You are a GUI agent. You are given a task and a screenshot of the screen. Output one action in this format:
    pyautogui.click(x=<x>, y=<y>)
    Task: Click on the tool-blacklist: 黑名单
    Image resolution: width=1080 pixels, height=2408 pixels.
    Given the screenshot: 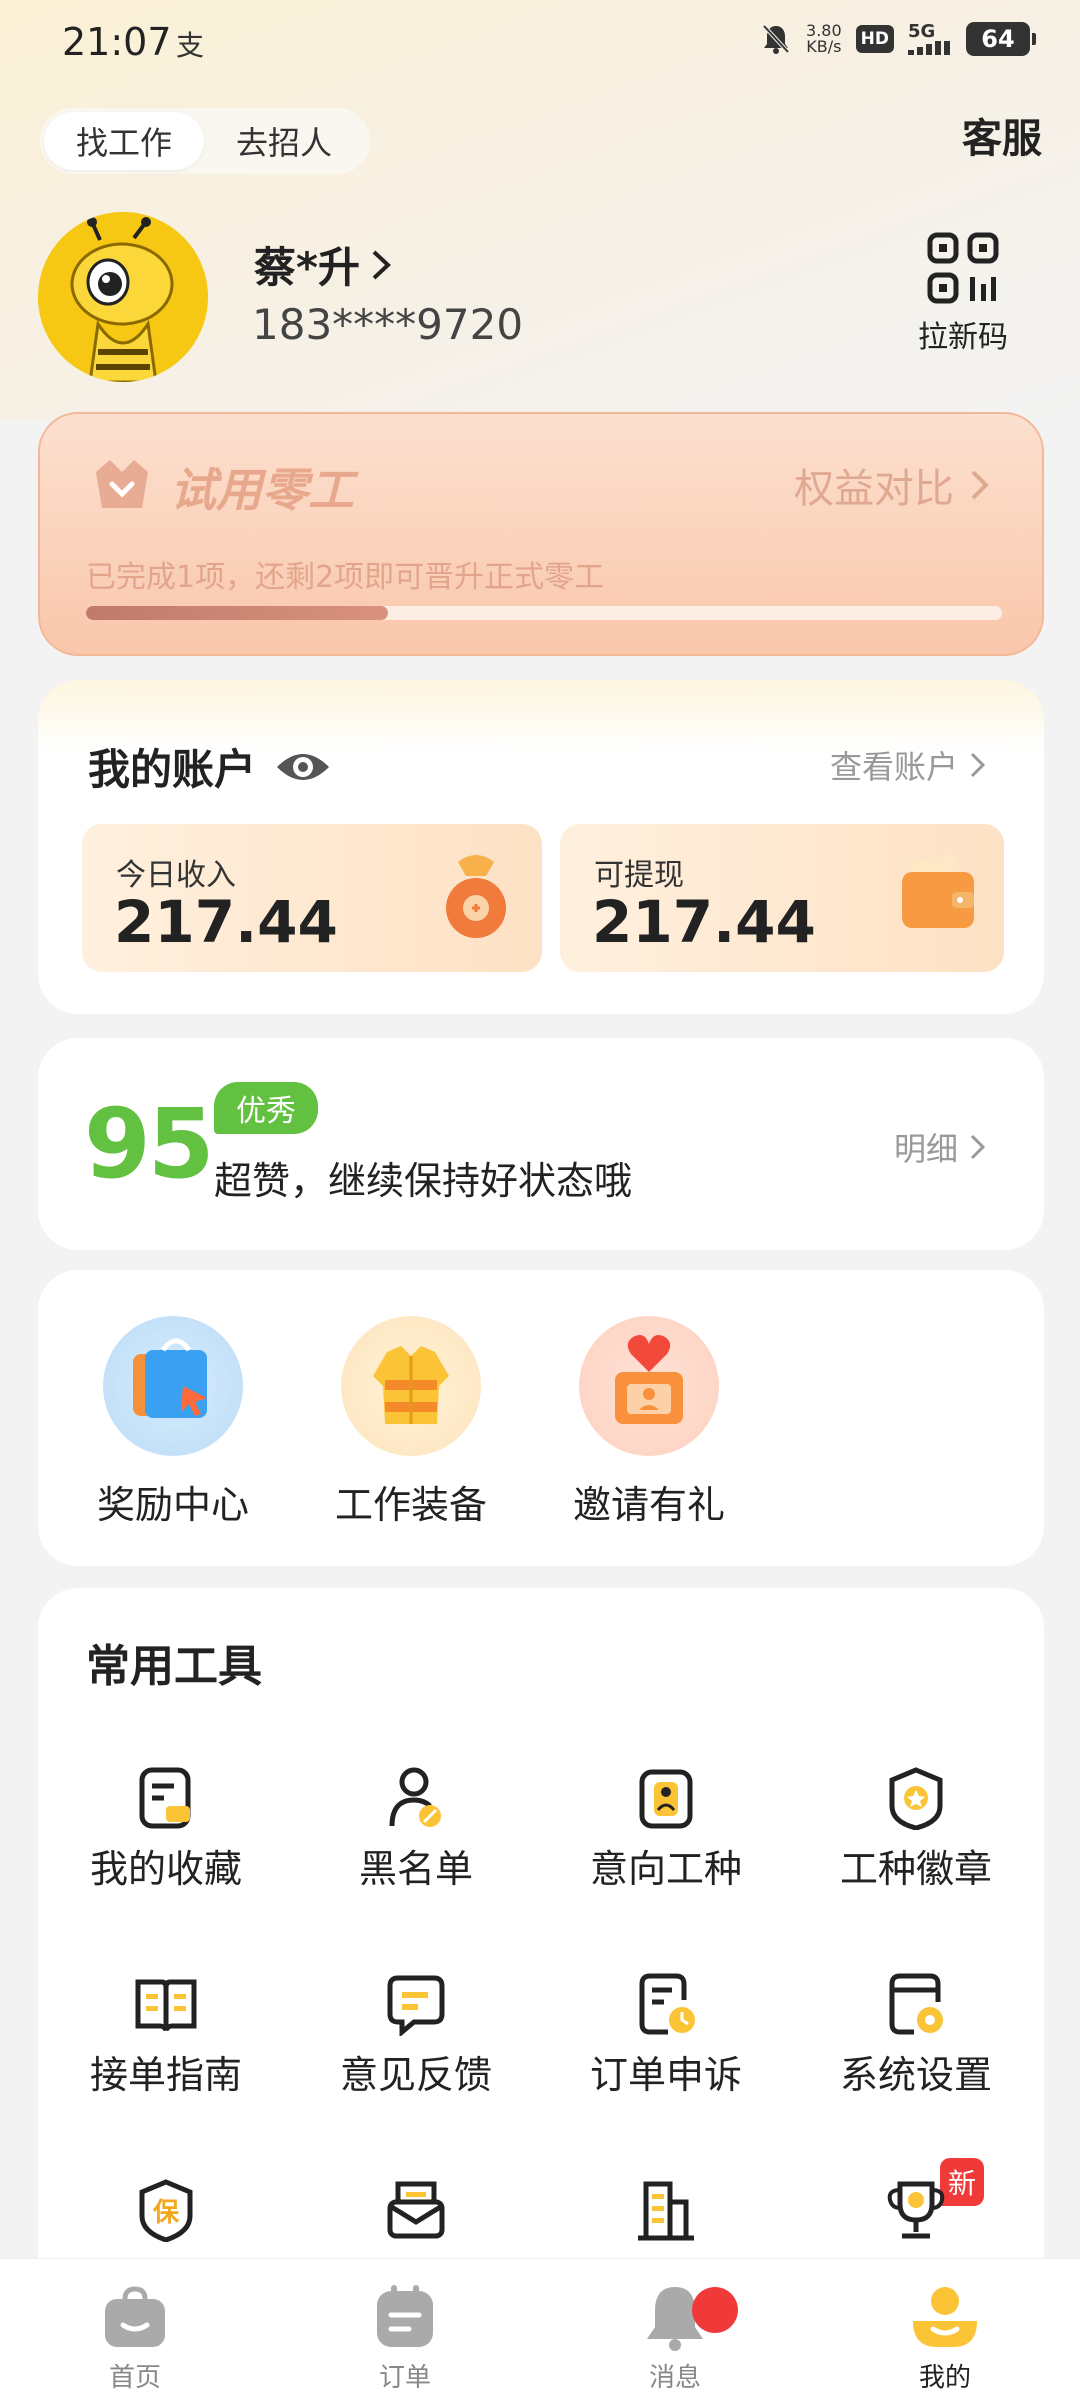 What is the action you would take?
    pyautogui.click(x=416, y=1829)
    